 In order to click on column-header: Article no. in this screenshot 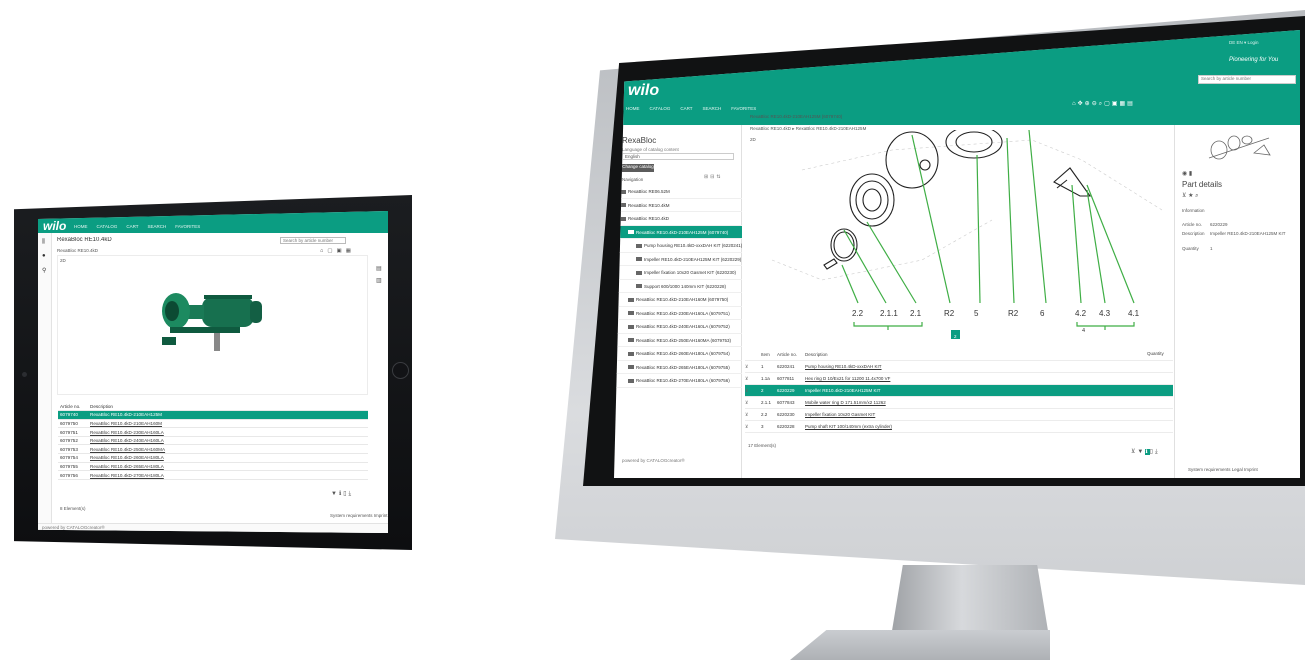, I will do `click(791, 354)`.